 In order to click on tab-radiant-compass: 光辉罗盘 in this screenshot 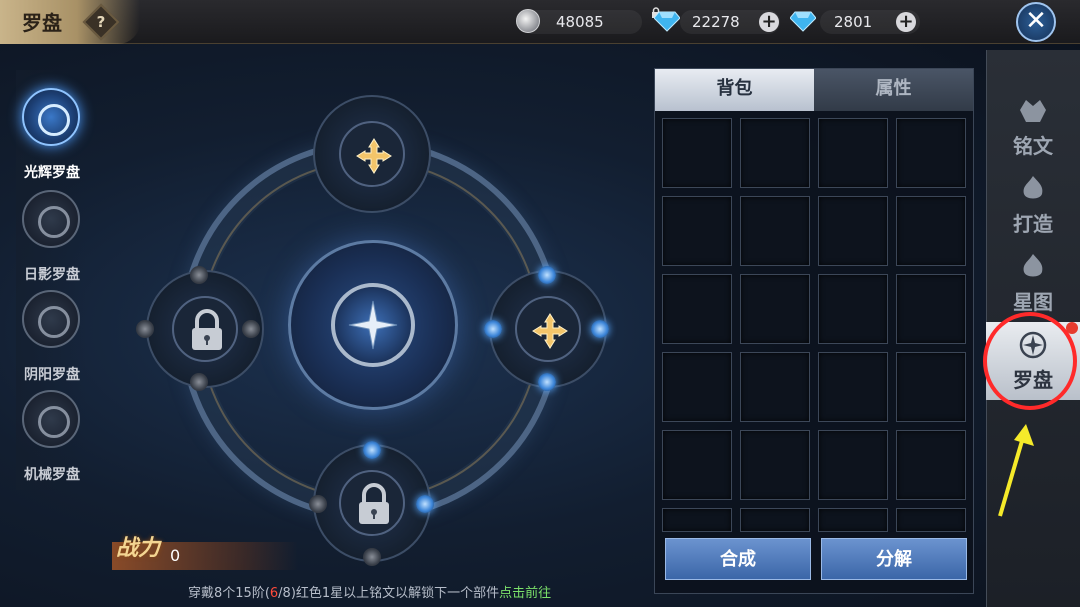, I will do `click(52, 132)`.